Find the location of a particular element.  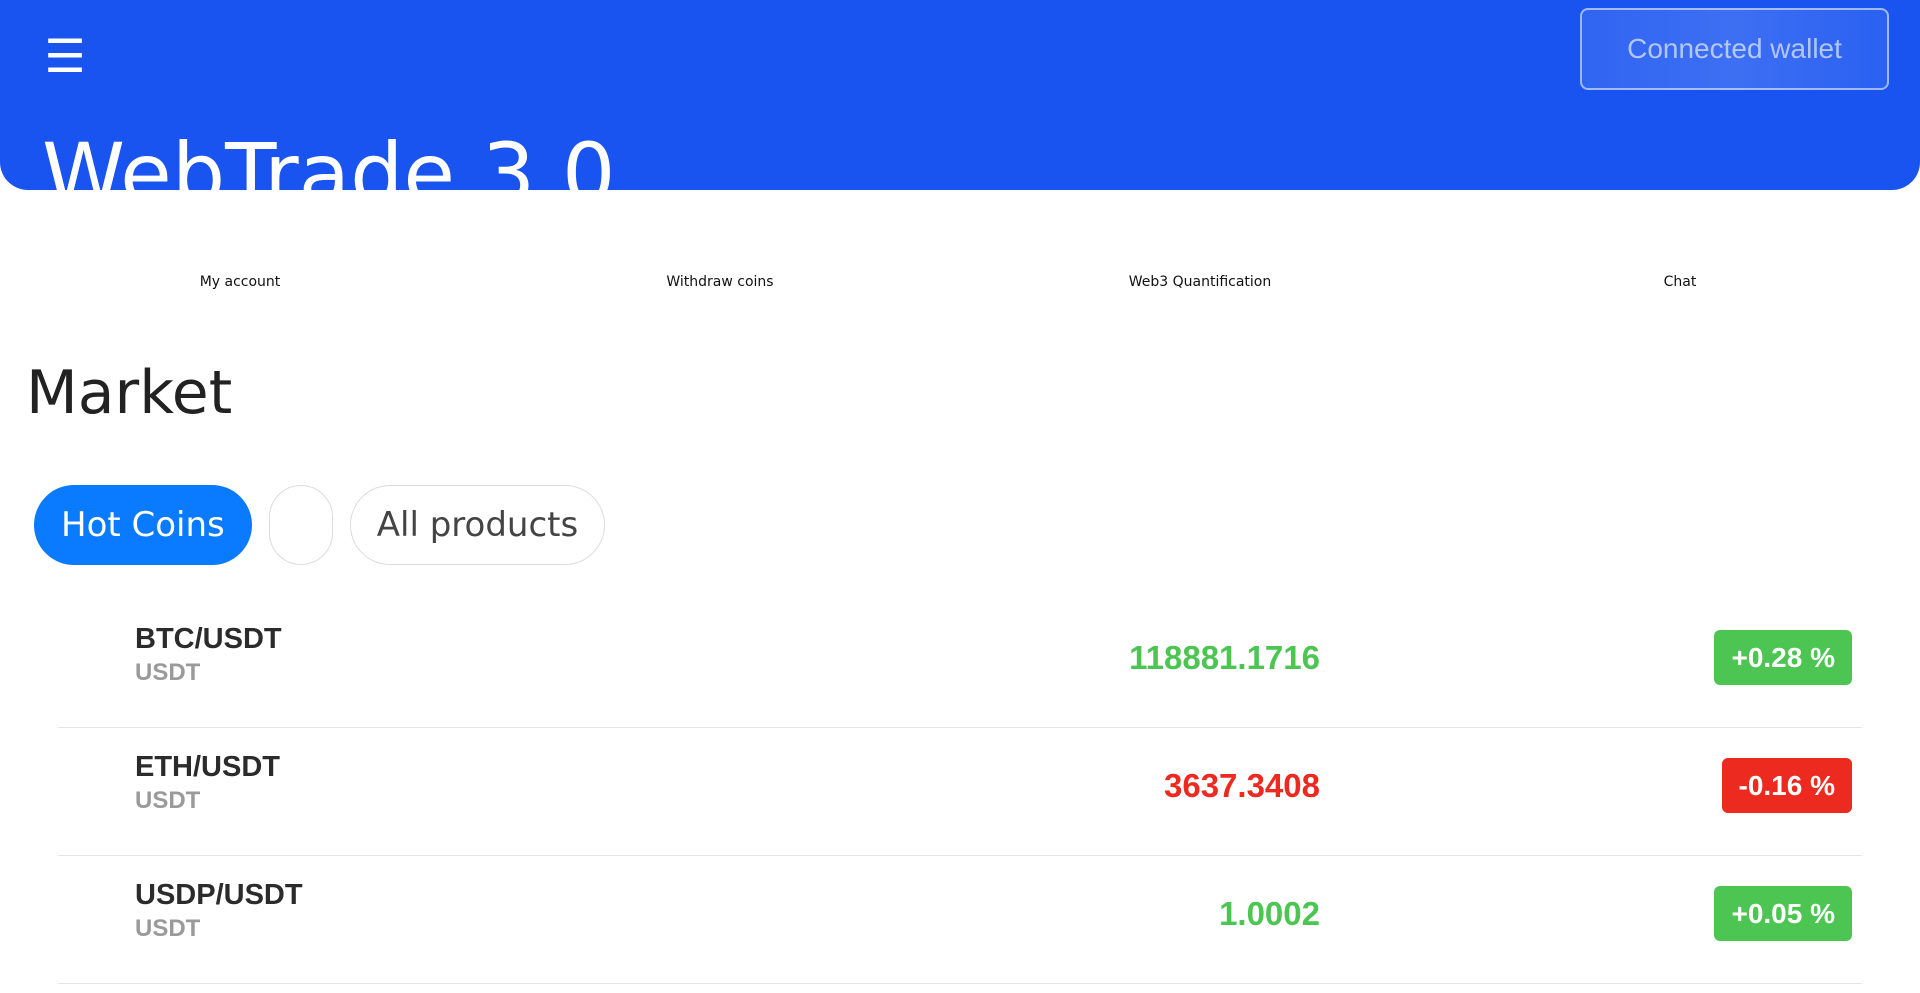

coin-row-btc: BTC/USDT USDT 118881.1716 +0.28 % is located at coordinates (960, 664).